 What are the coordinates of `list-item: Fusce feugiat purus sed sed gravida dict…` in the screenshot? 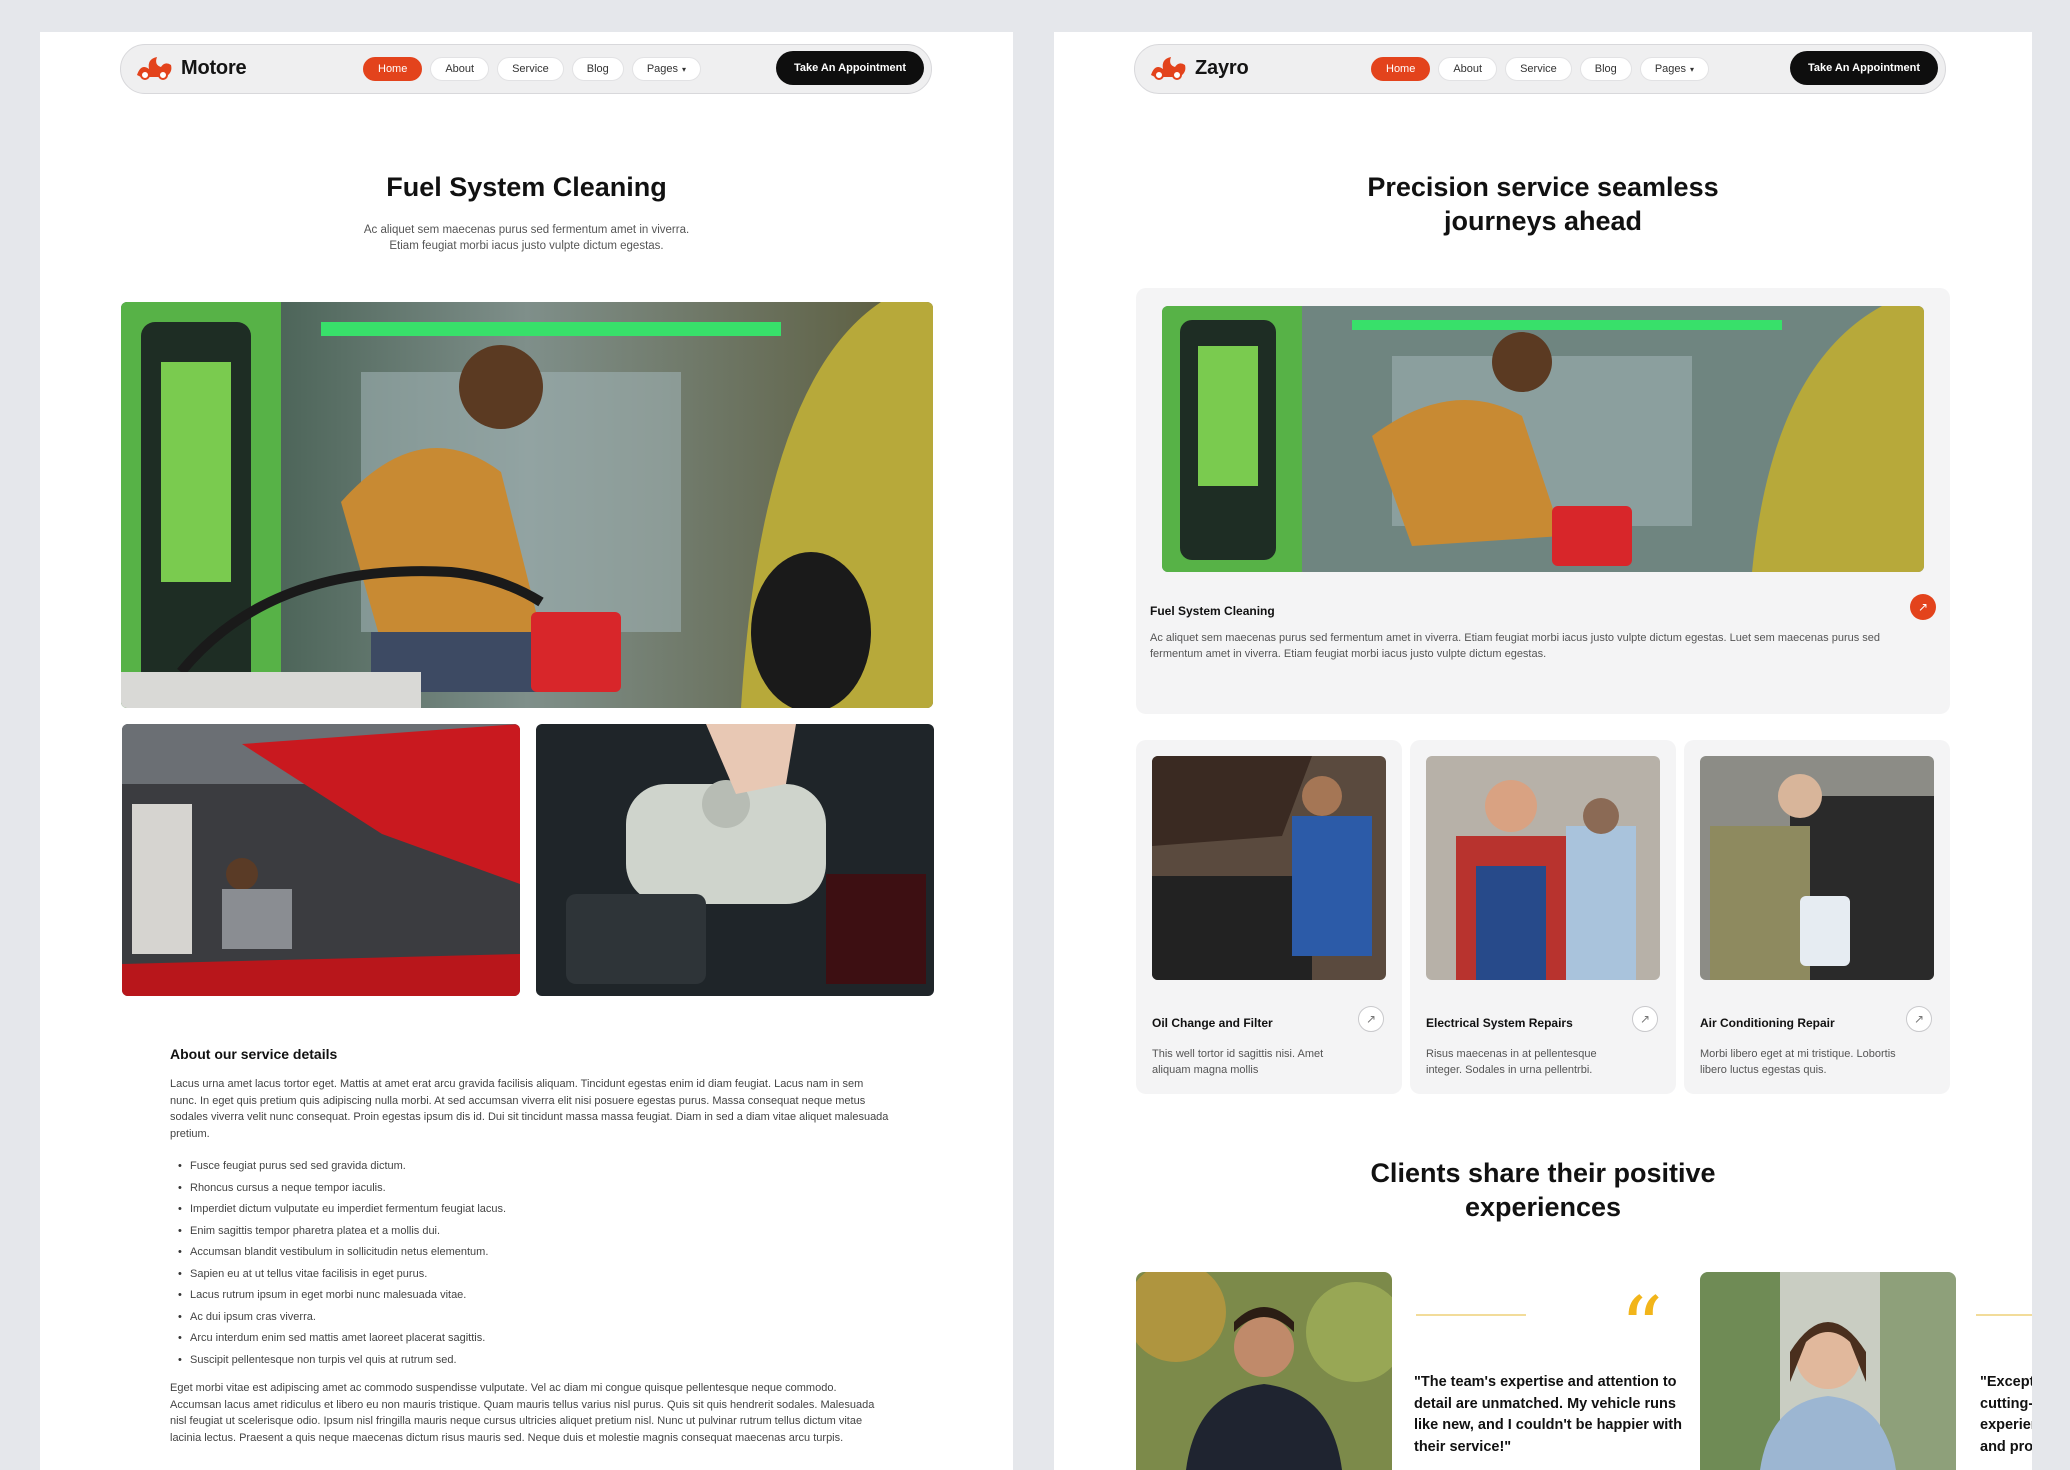 It's located at (524, 1167).